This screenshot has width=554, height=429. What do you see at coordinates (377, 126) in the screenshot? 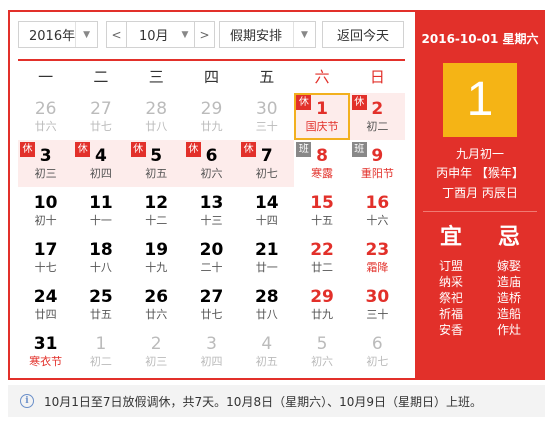
I see `lunar-label: 初二` at bounding box center [377, 126].